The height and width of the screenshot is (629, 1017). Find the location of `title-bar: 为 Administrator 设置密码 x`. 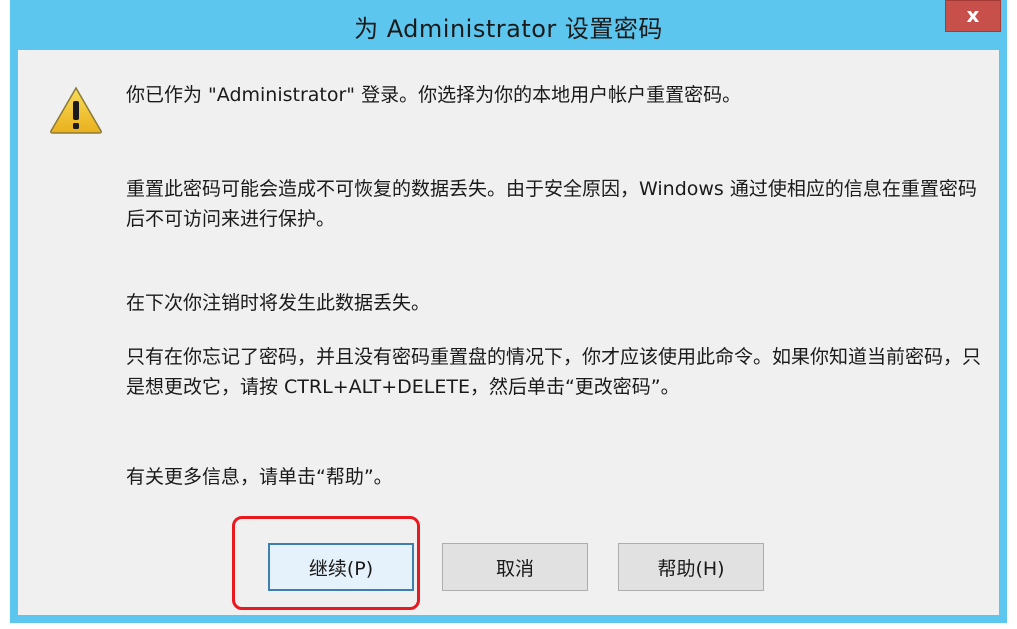

title-bar: 为 Administrator 设置密码 x is located at coordinates (508, 25).